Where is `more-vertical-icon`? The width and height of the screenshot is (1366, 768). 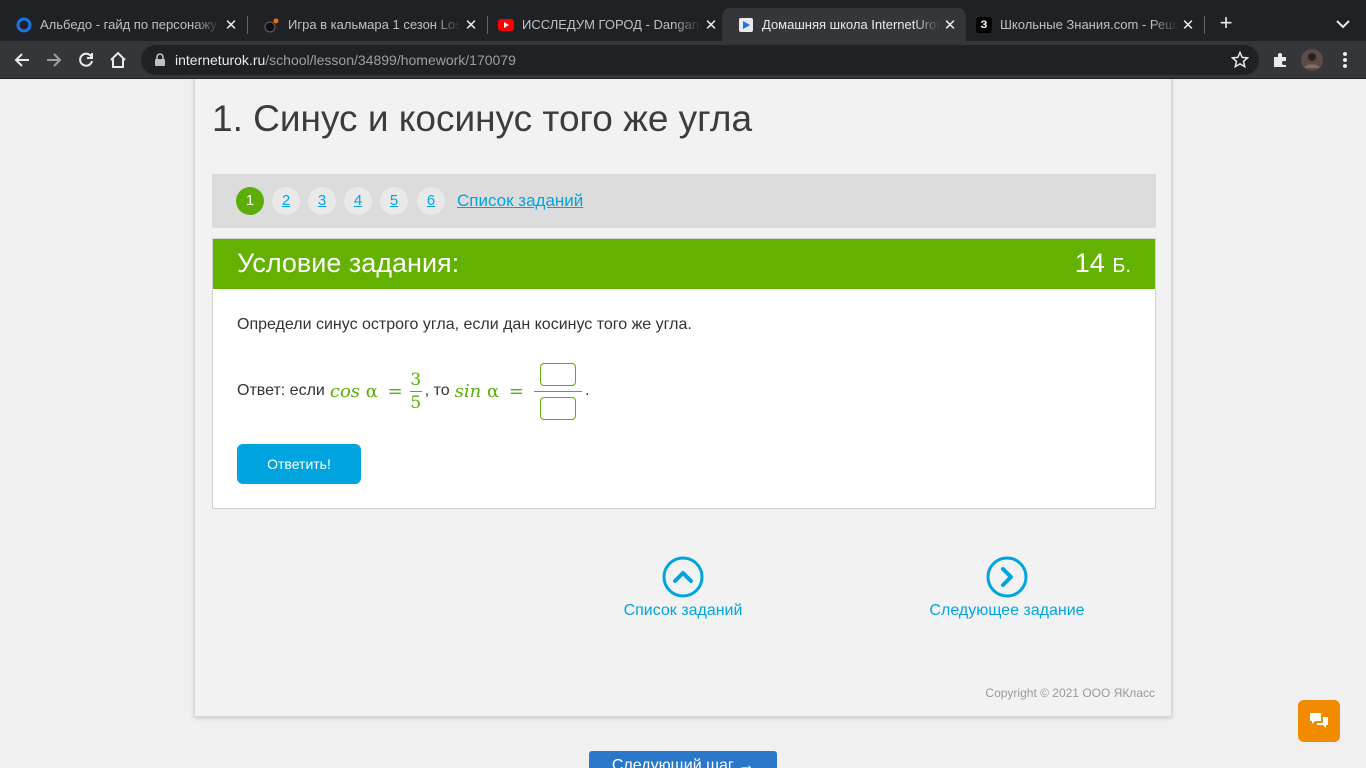
more-vertical-icon is located at coordinates (1345, 60).